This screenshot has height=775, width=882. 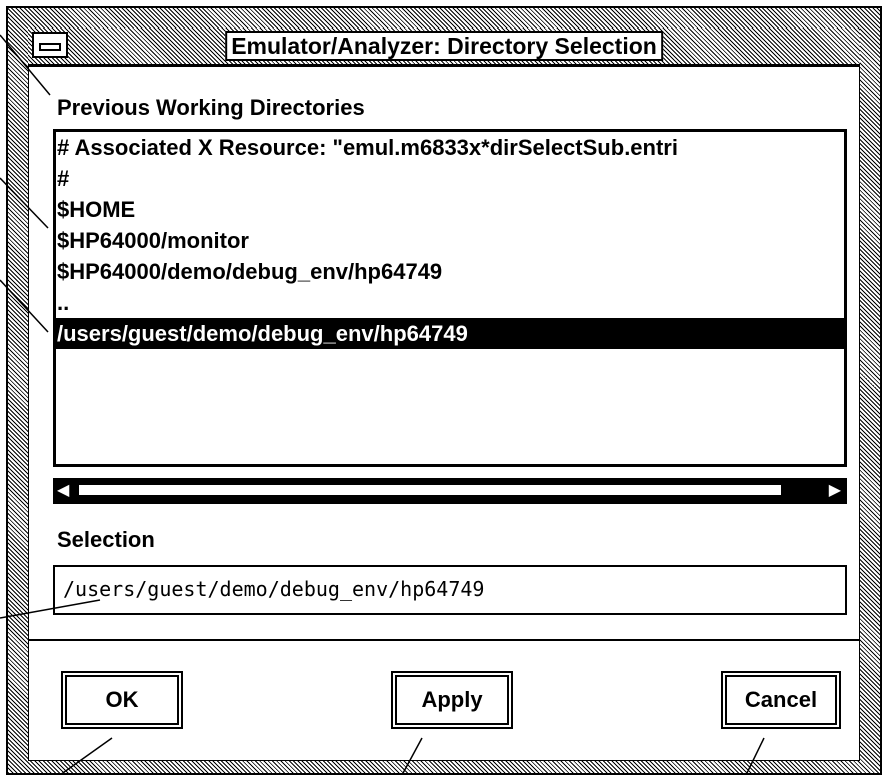 What do you see at coordinates (50, 45) in the screenshot?
I see `window-menu-icon` at bounding box center [50, 45].